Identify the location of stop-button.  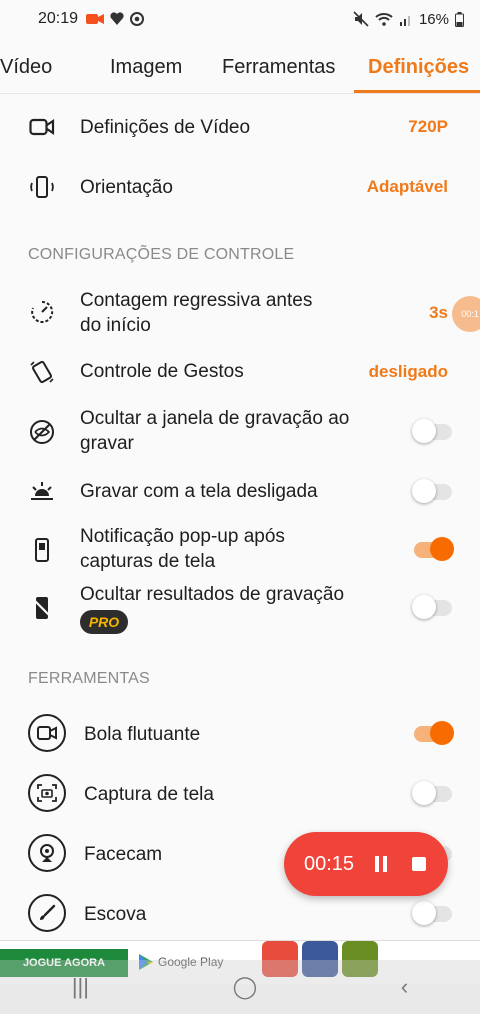
(419, 864).